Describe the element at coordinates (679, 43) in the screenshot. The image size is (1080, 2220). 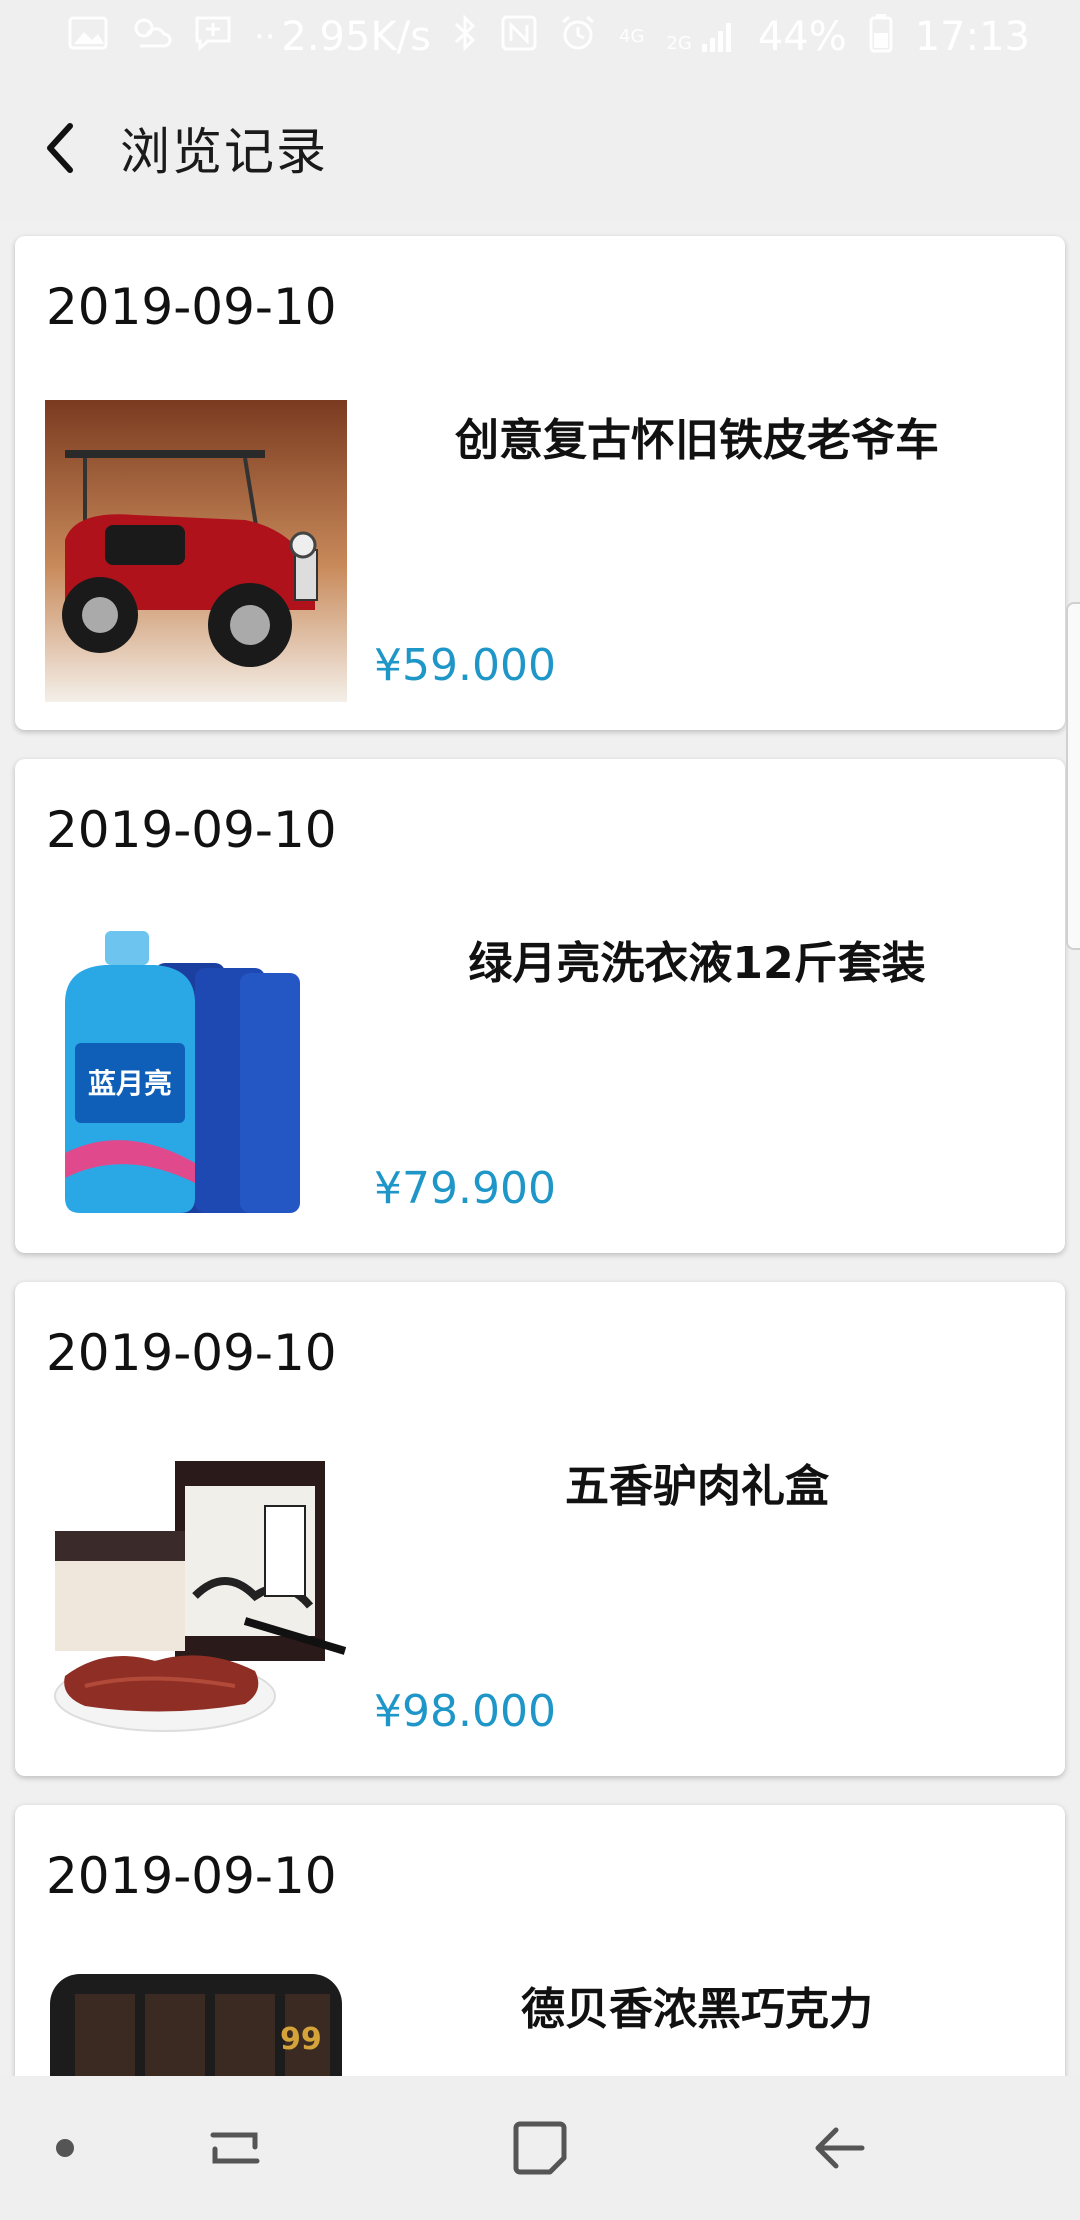
I see `network-type-secondary: 2G` at that location.